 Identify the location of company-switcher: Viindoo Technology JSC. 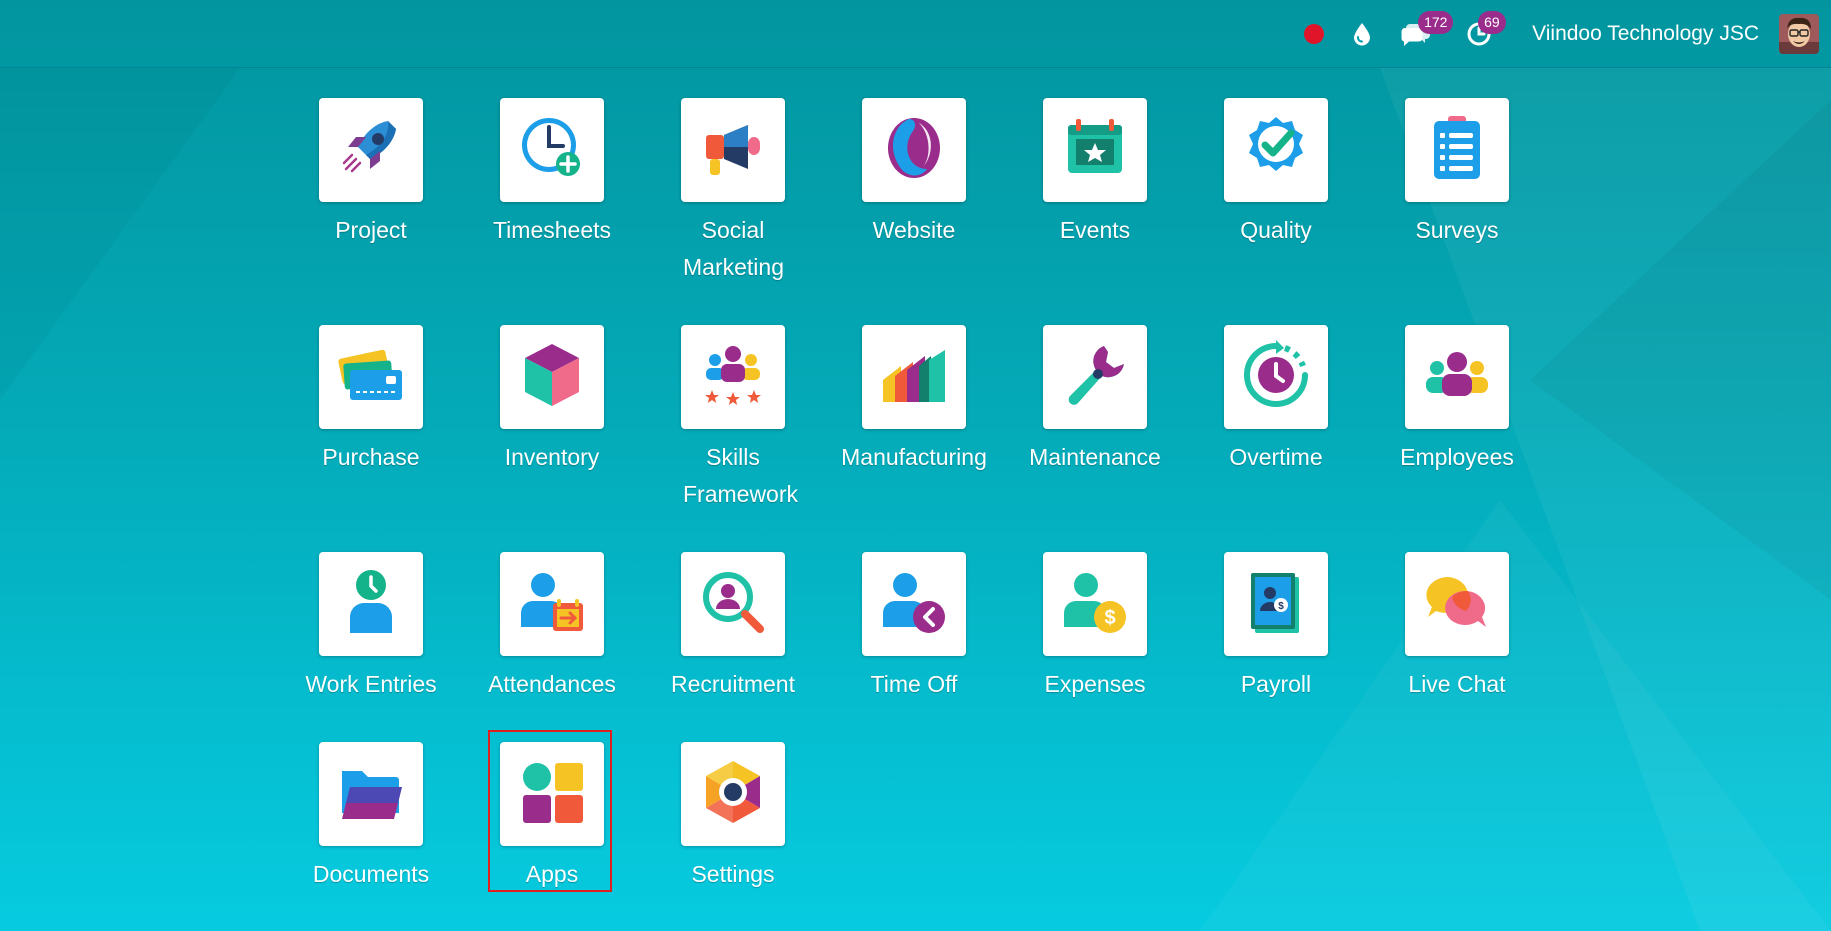
(1645, 34).